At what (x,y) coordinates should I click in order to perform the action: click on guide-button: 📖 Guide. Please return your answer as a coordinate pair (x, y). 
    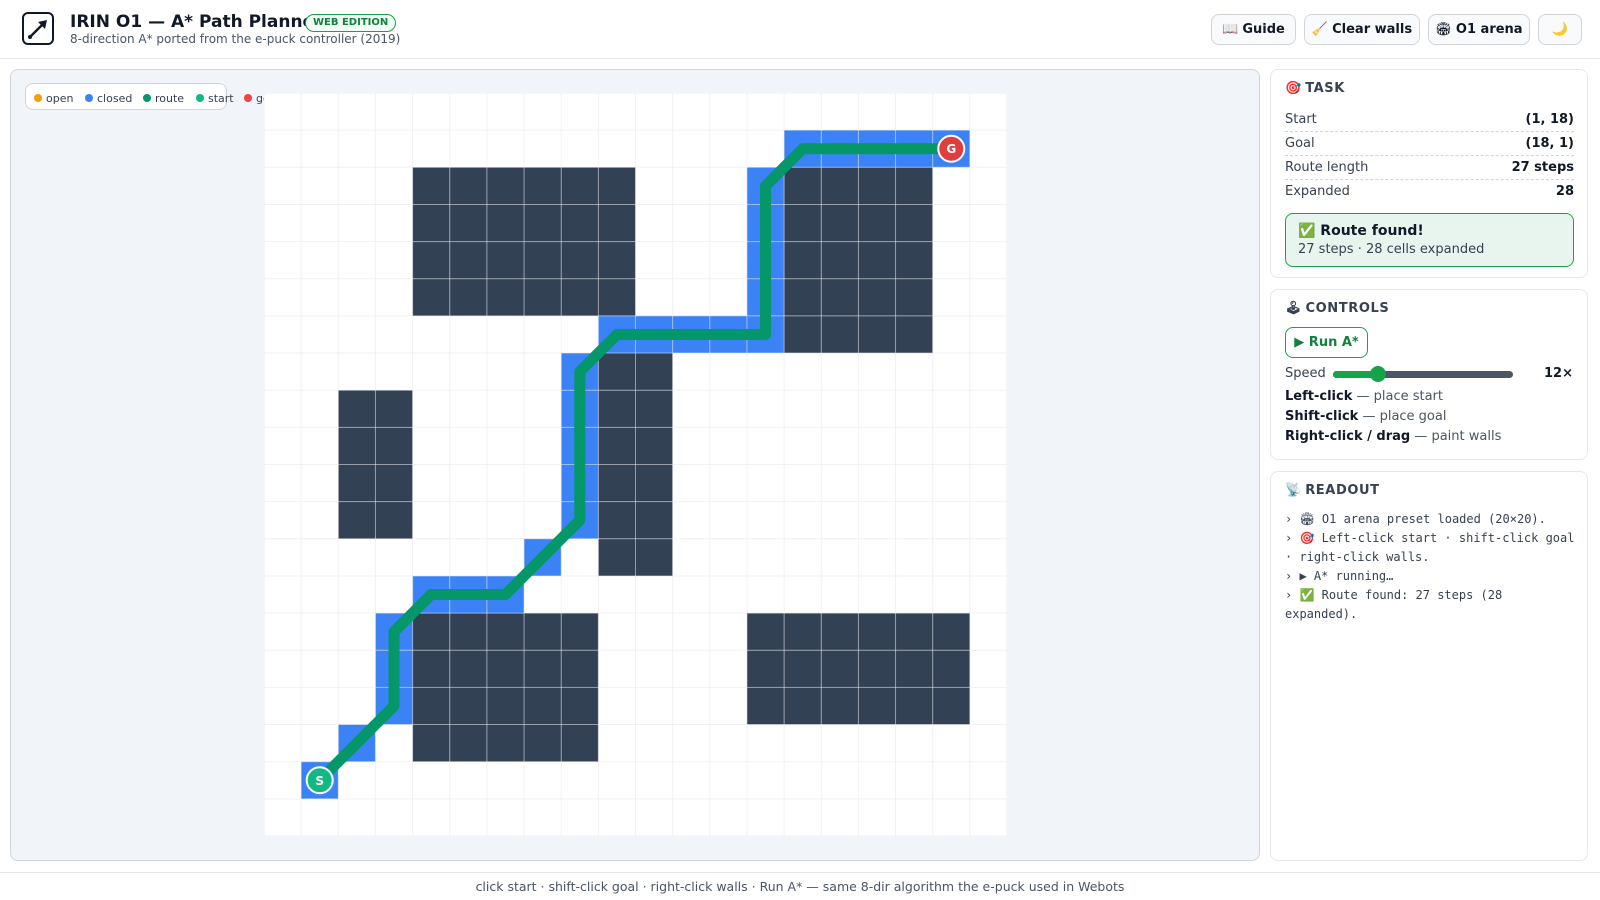
    Looking at the image, I should click on (1253, 29).